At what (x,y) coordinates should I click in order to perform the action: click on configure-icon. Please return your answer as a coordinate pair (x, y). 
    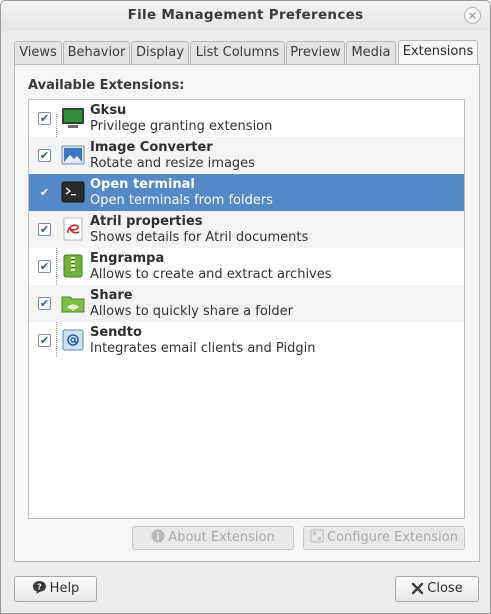
    Looking at the image, I should click on (317, 536).